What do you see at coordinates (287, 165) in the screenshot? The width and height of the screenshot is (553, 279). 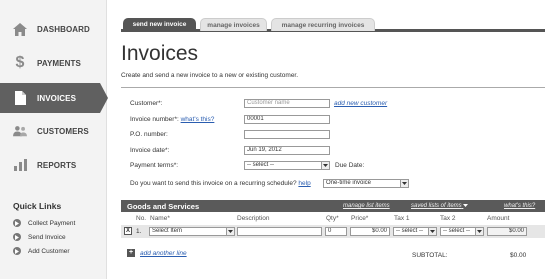 I see `payment-terms-select: -- select --` at bounding box center [287, 165].